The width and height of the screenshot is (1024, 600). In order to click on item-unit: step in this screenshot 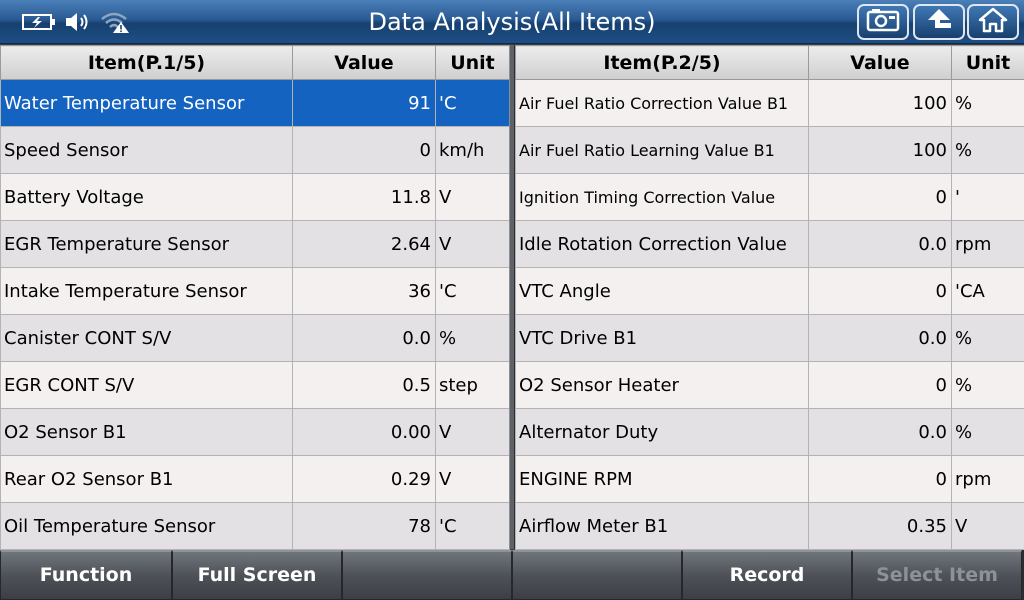, I will do `click(472, 385)`.